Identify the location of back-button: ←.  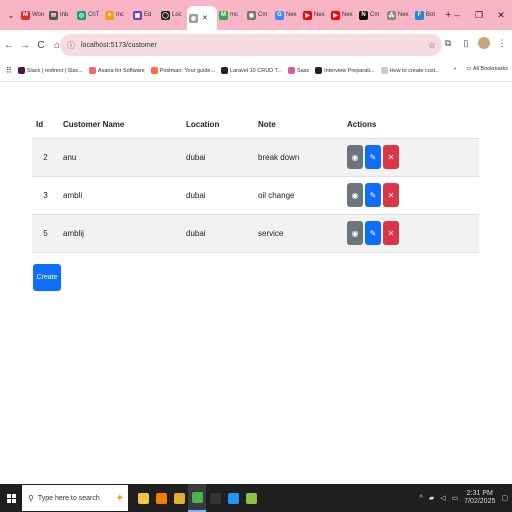
(9, 45).